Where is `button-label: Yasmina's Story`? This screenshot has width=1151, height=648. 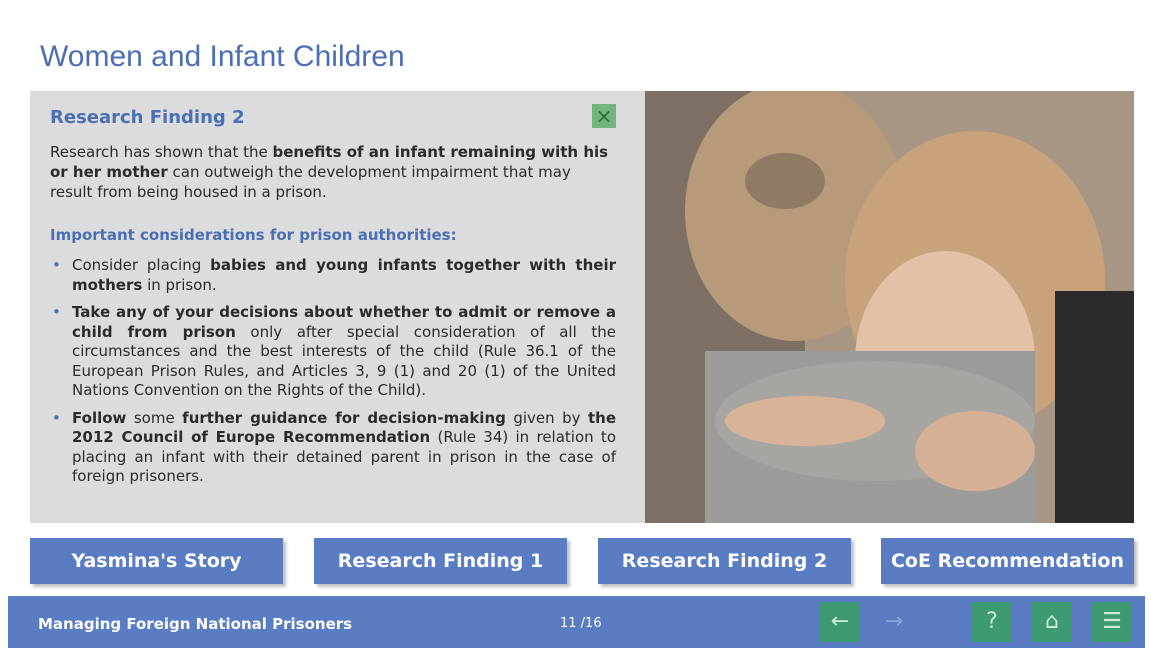 button-label: Yasmina's Story is located at coordinates (156, 561).